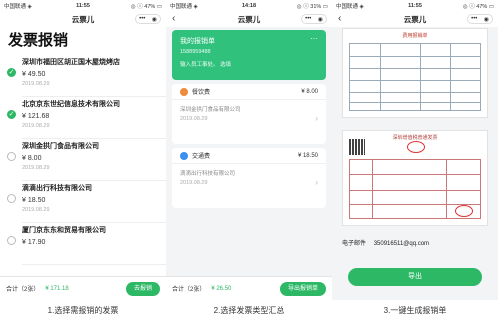 This screenshot has height=330, width=500. Describe the element at coordinates (60, 146) in the screenshot. I see `invoice-seller: 深圳金拱门食品有限公司` at that location.